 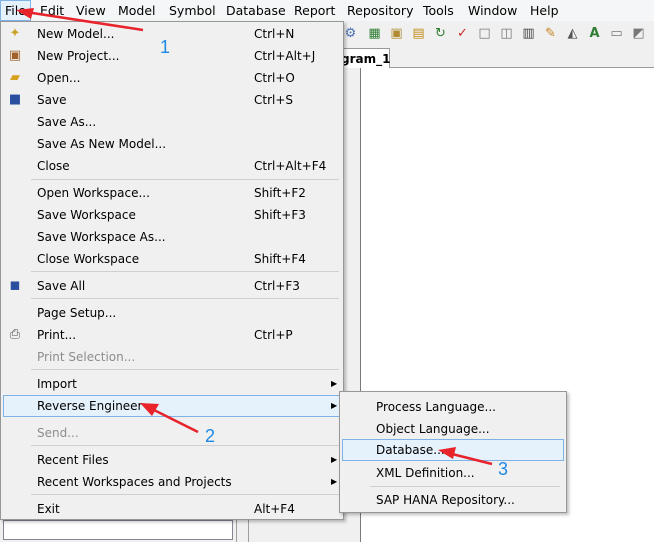 I want to click on annotation-number-3: 3, so click(x=503, y=469).